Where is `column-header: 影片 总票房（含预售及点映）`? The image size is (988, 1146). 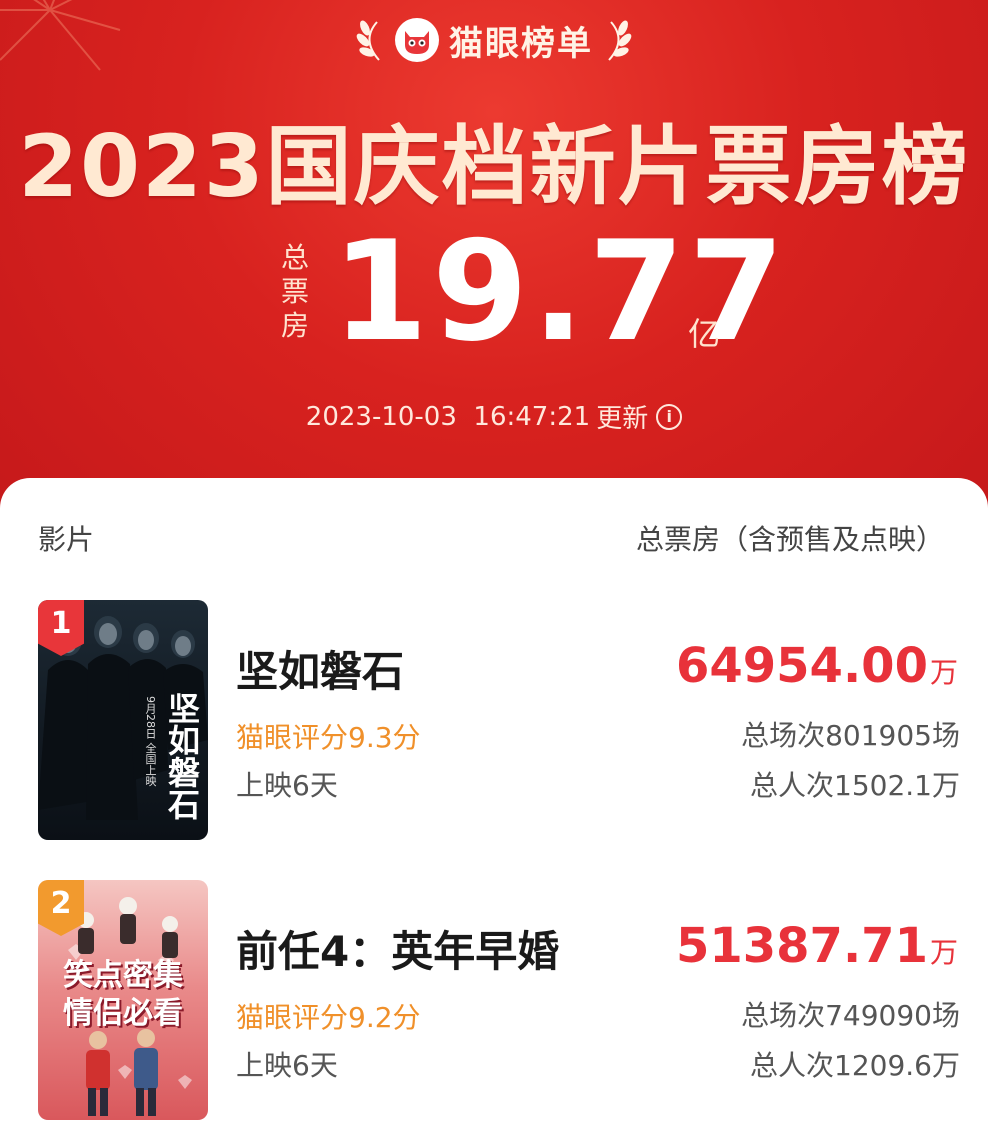 column-header: 影片 总票房（含预售及点映） is located at coordinates (494, 538).